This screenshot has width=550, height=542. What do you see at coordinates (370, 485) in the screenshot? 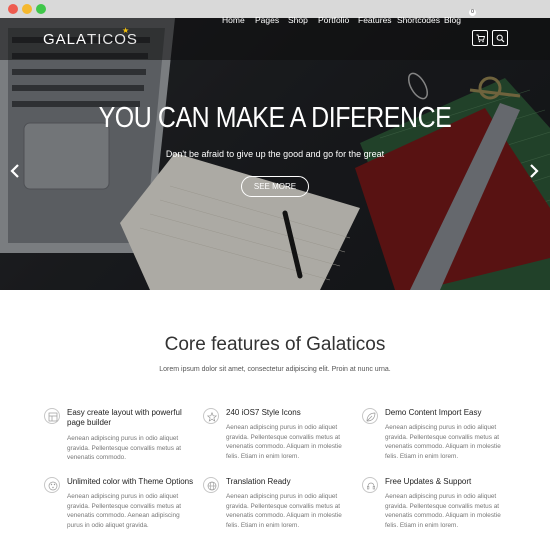
I see `support-icon` at bounding box center [370, 485].